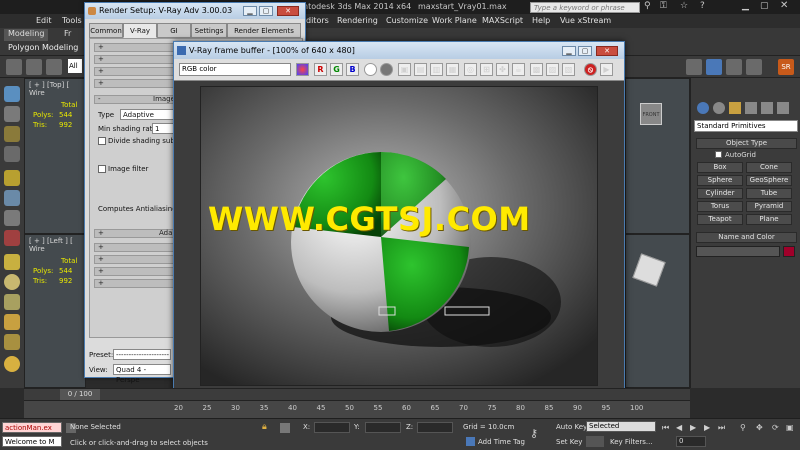 The height and width of the screenshot is (450, 800). Describe the element at coordinates (657, 311) in the screenshot. I see `viewport-perspective` at that location.